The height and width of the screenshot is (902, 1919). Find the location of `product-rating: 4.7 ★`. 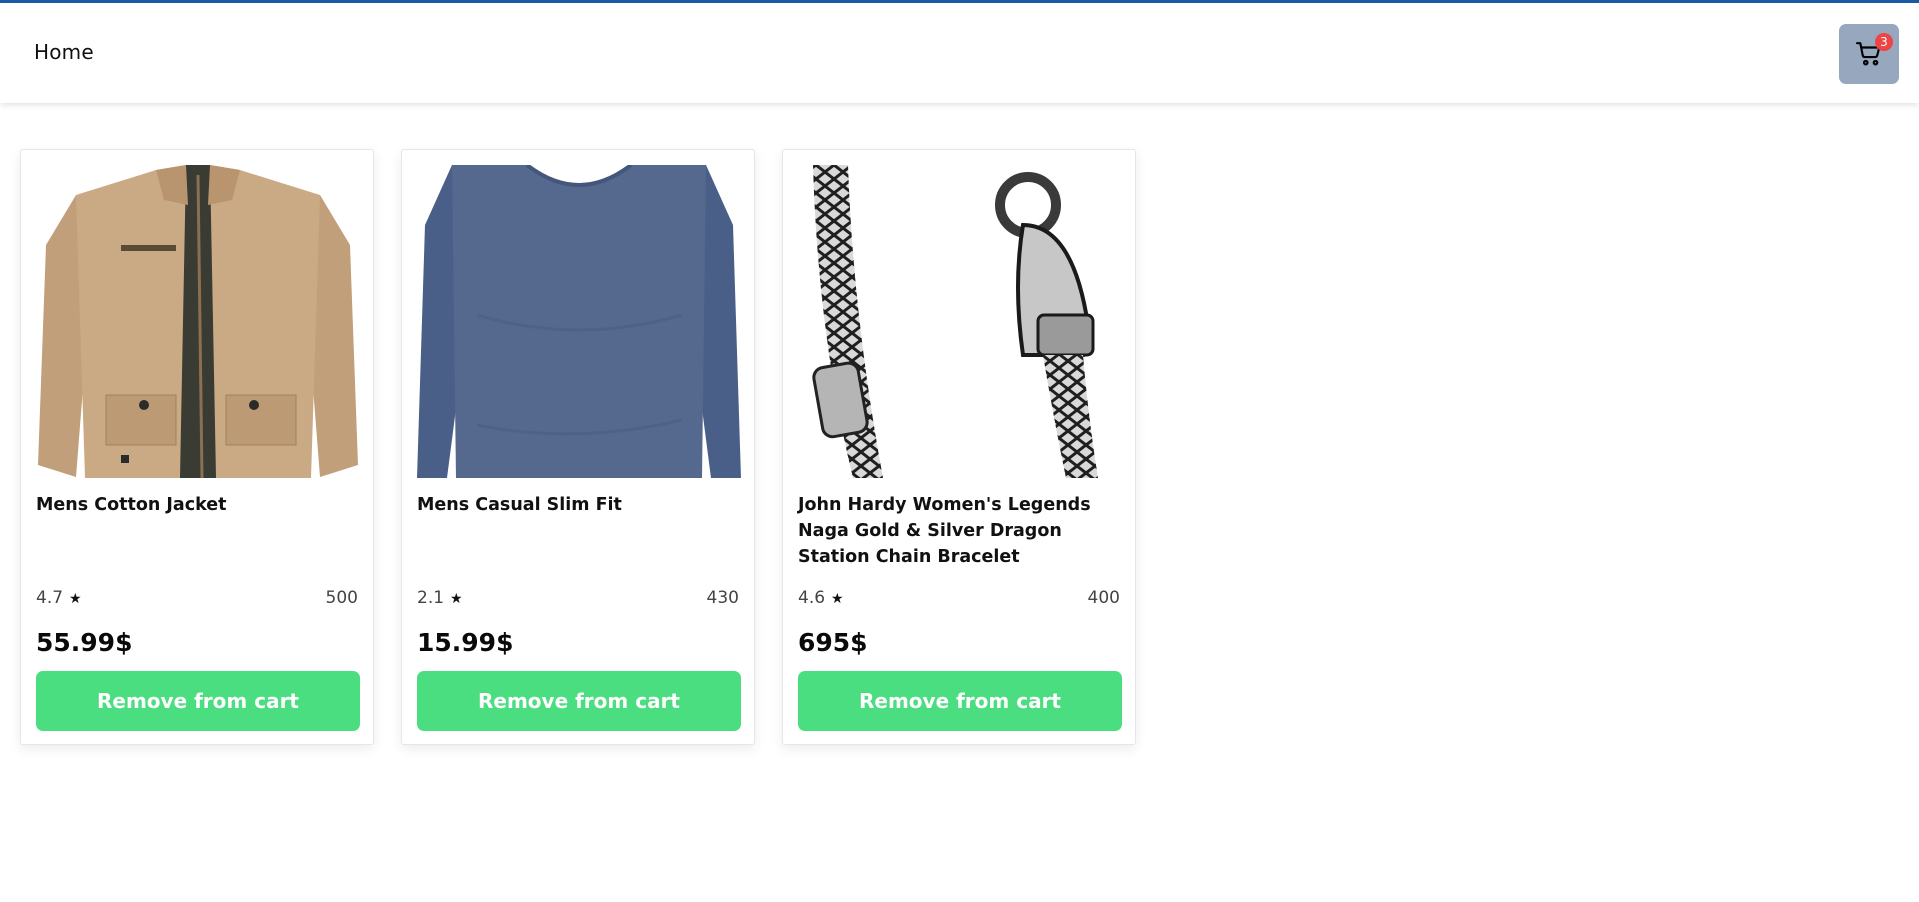

product-rating: 4.7 ★ is located at coordinates (59, 598).